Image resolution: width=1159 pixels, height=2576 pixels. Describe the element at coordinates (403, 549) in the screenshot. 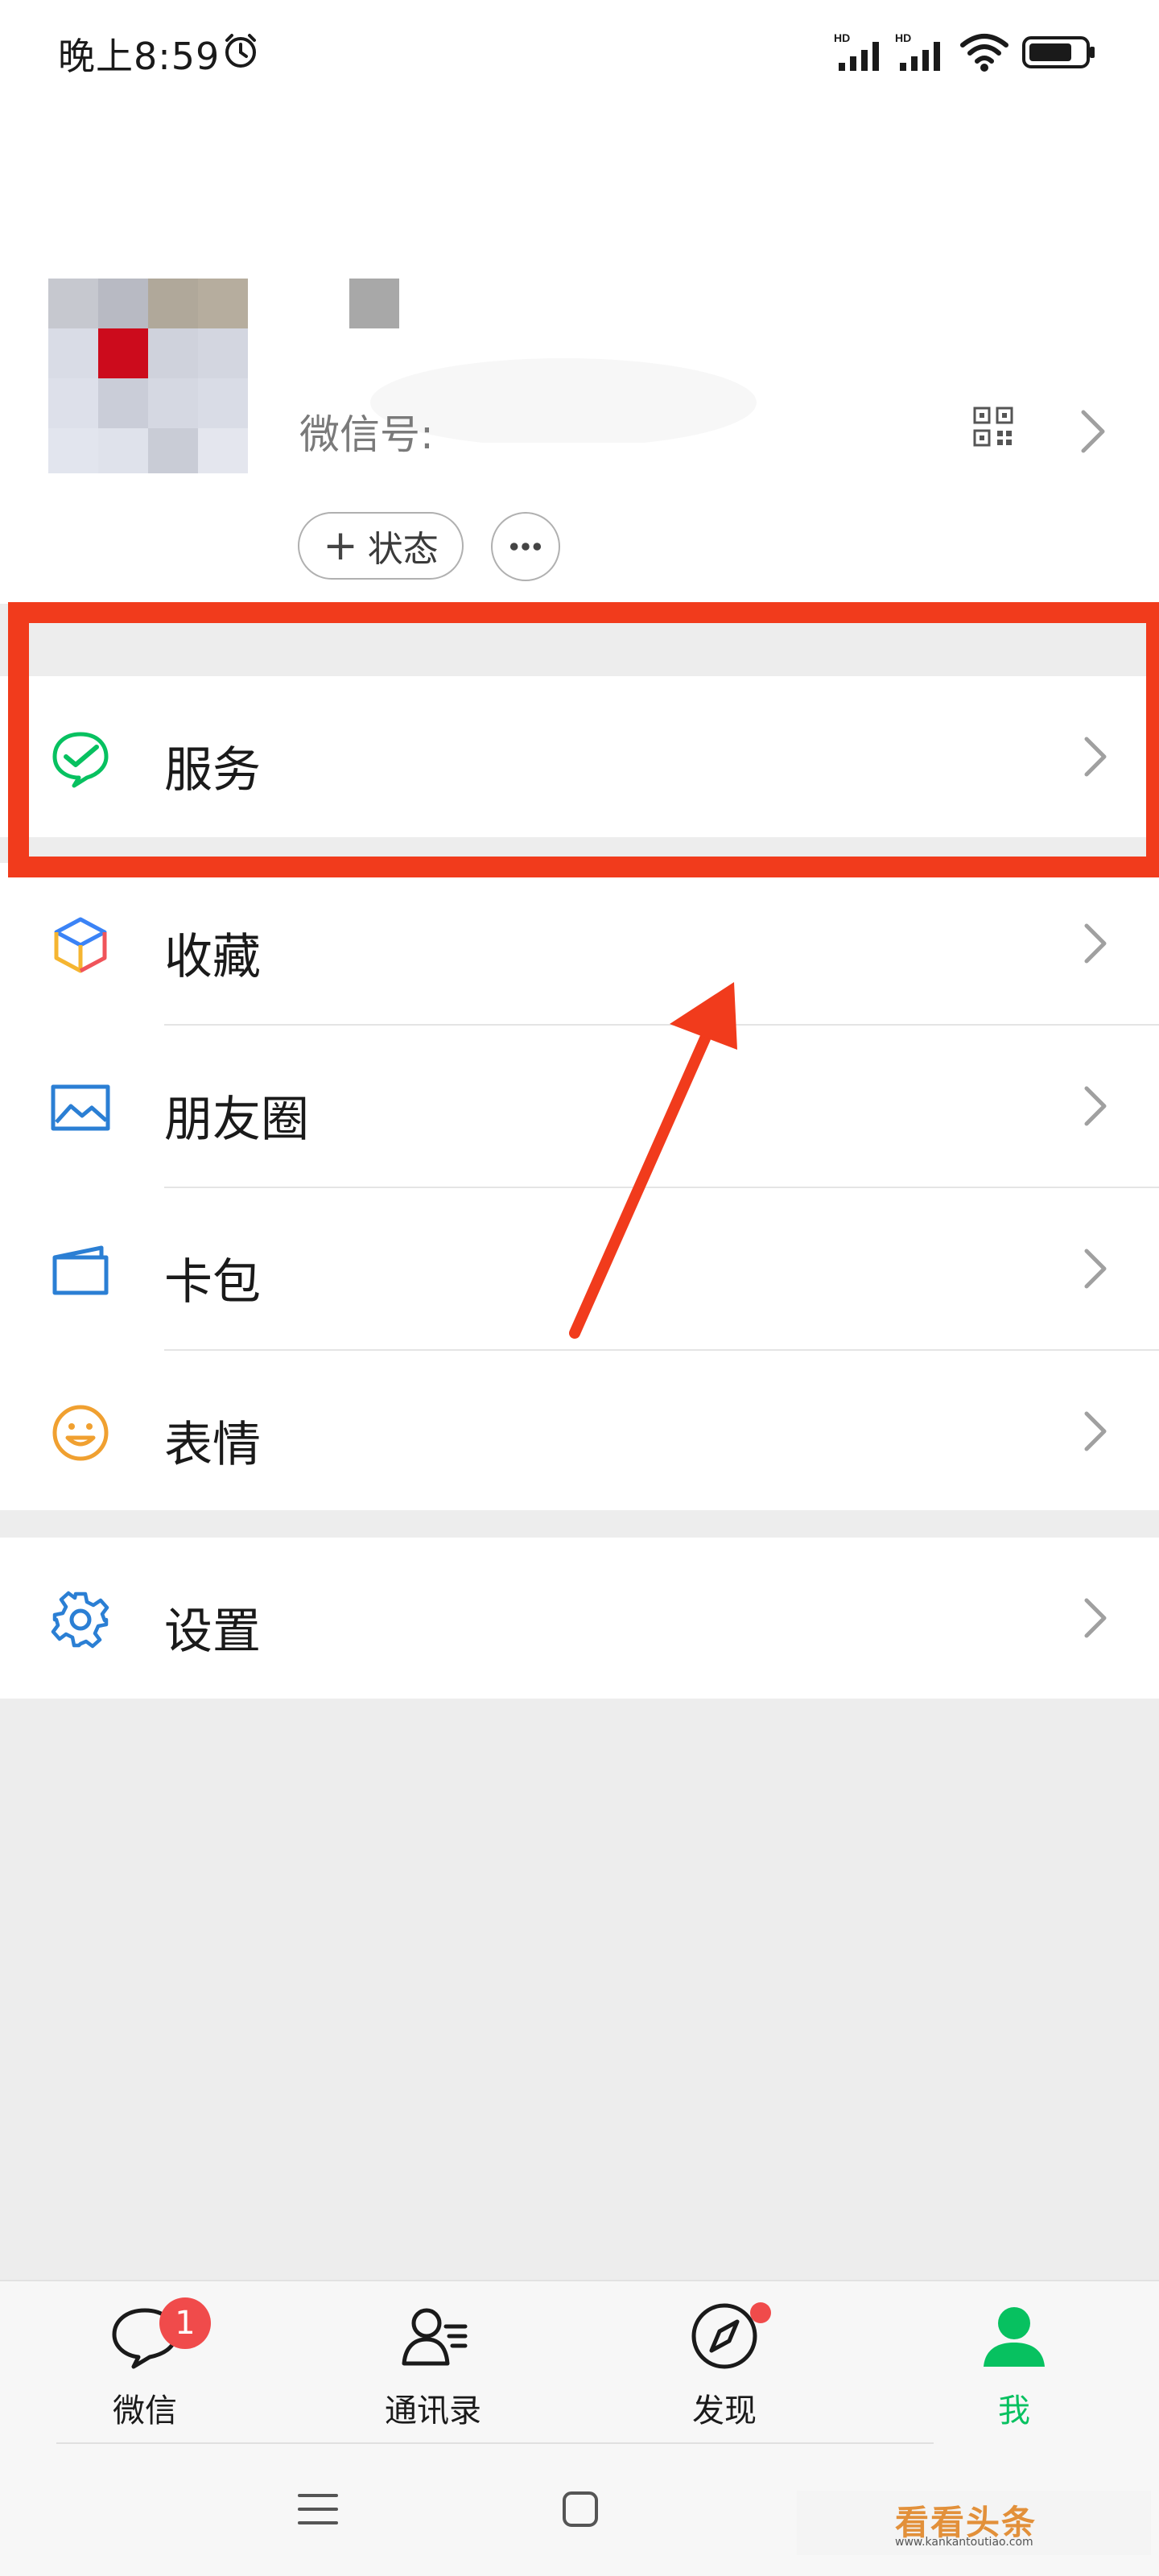

I see `status-button-label: 状态` at that location.